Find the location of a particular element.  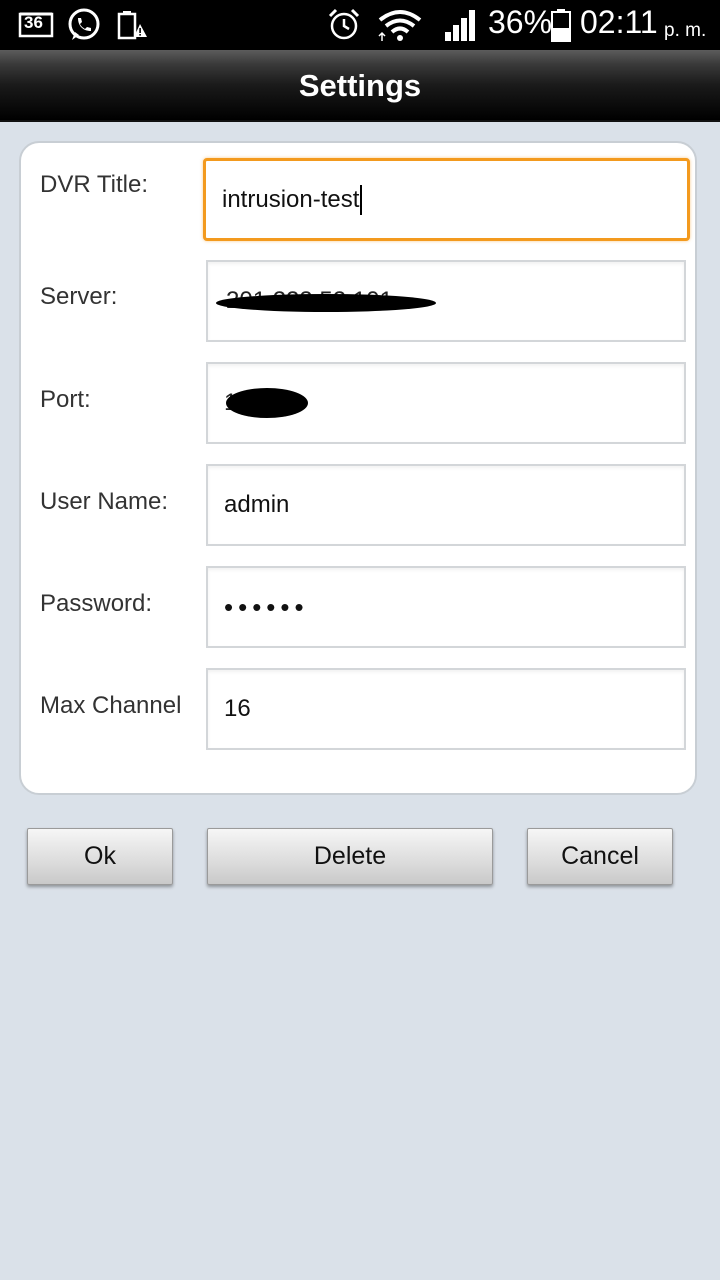

whatsapp-icon is located at coordinates (84, 27).